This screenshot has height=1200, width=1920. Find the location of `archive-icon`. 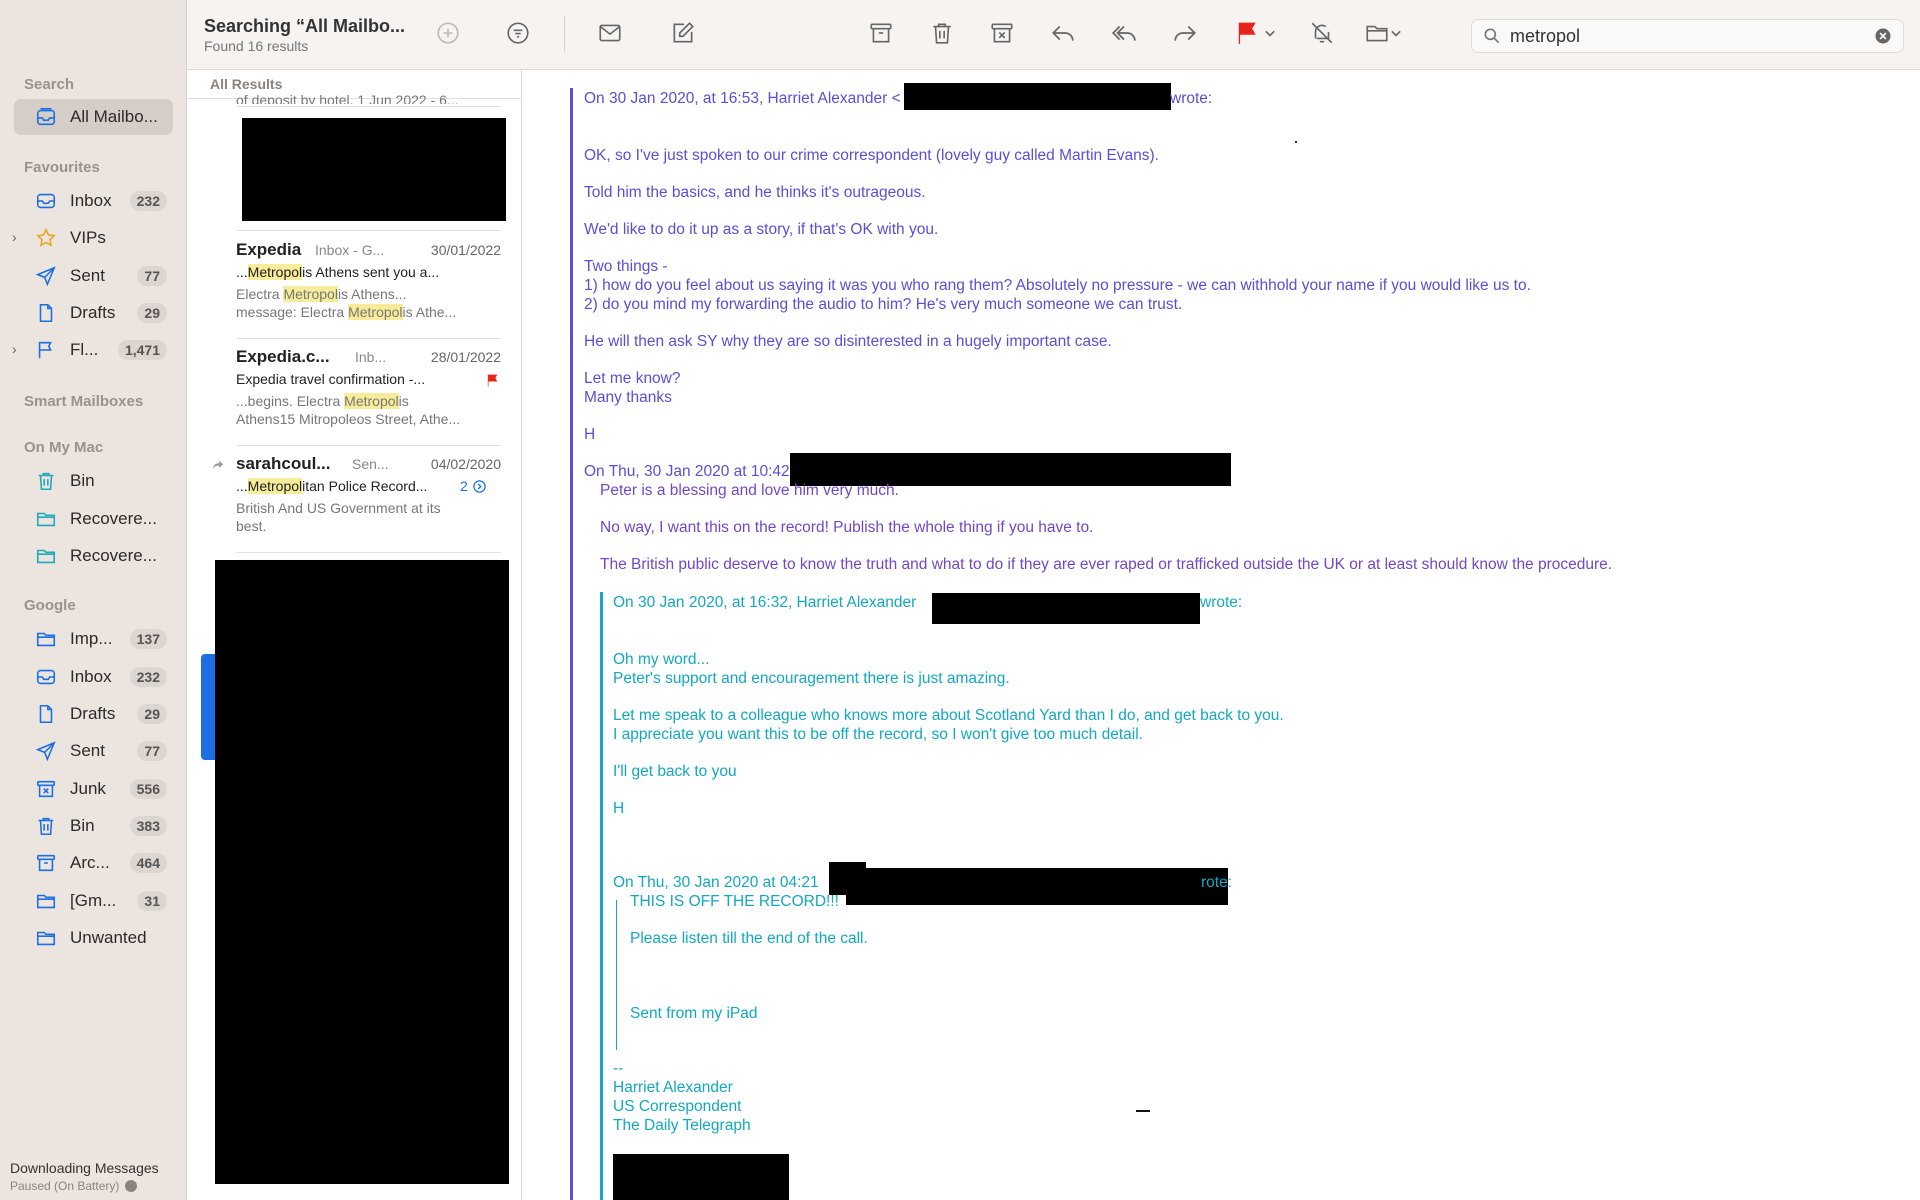

archive-icon is located at coordinates (881, 33).